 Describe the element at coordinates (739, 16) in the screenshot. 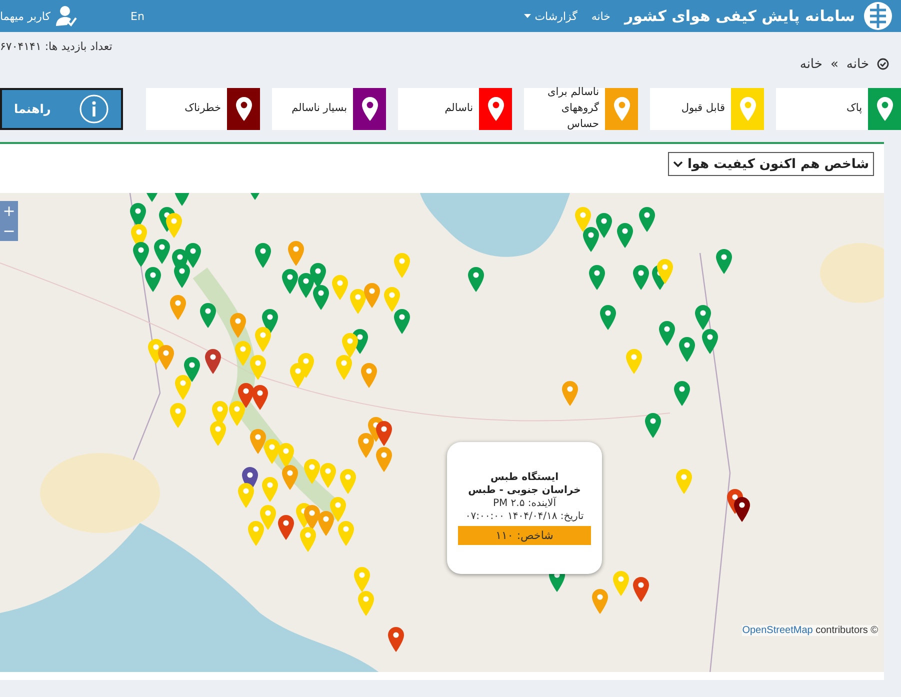

I see `site-title: سامانه پایش کیفی هوای کشور` at that location.